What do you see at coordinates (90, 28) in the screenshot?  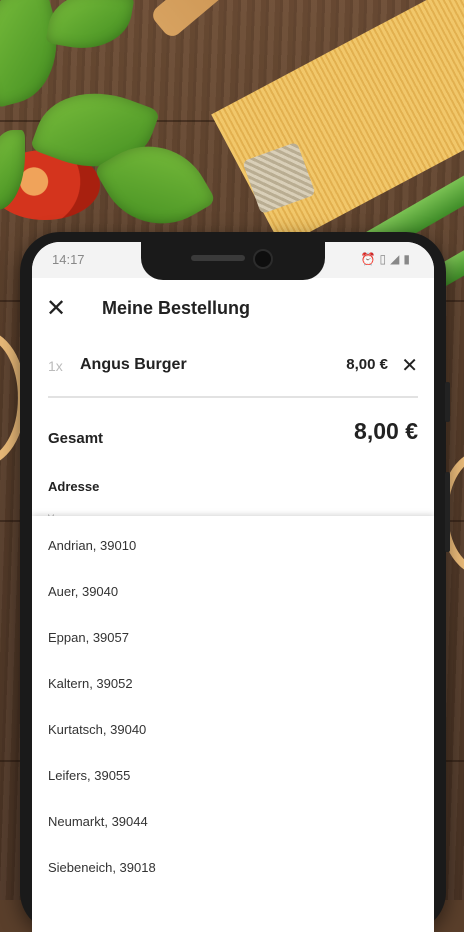 I see `basil-leaf` at bounding box center [90, 28].